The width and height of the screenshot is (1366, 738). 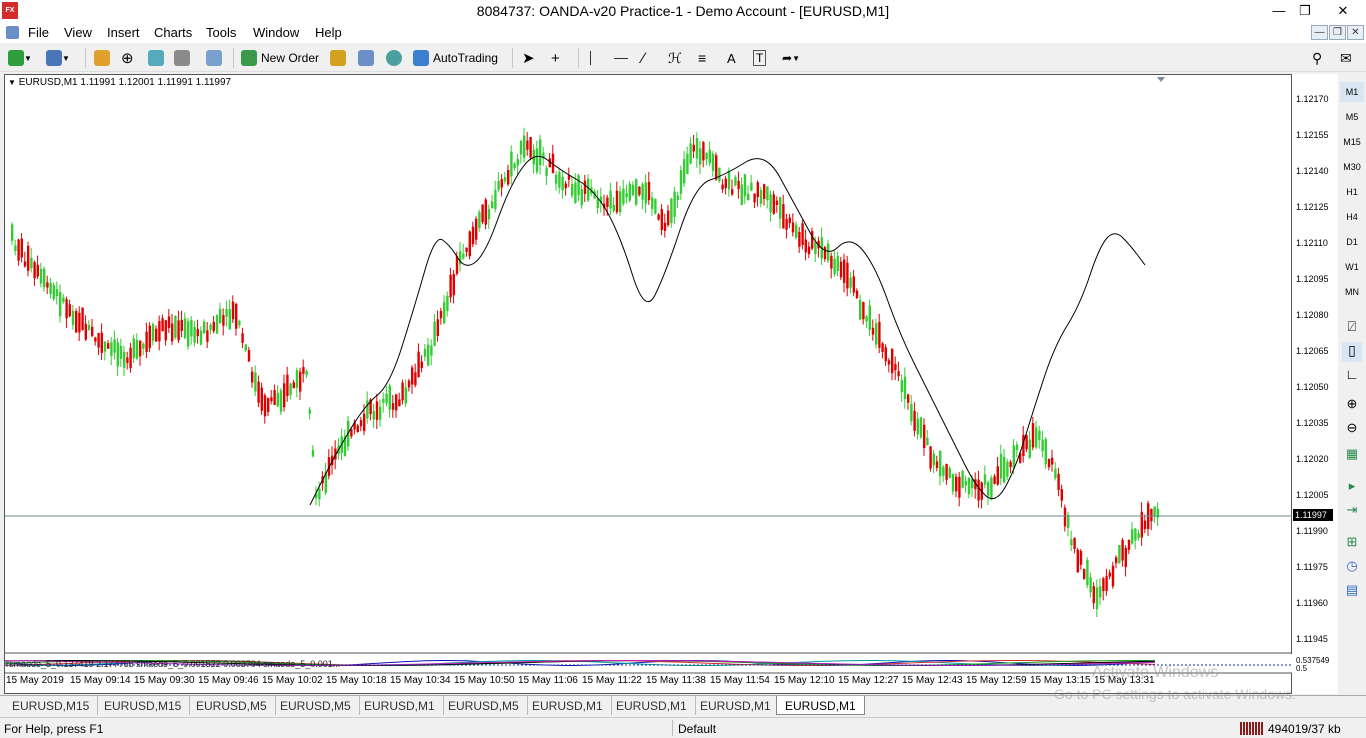 What do you see at coordinates (249, 58) in the screenshot?
I see `new-order-icon` at bounding box center [249, 58].